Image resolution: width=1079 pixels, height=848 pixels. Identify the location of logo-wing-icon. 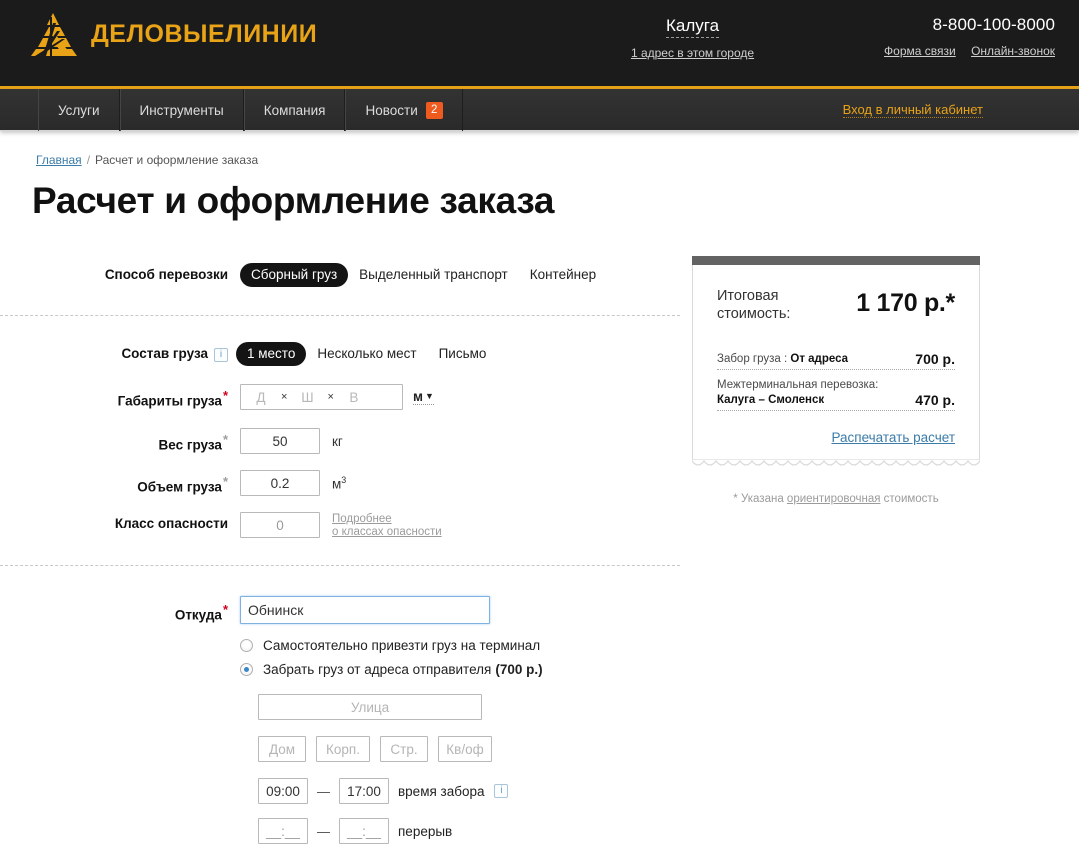
(54, 34).